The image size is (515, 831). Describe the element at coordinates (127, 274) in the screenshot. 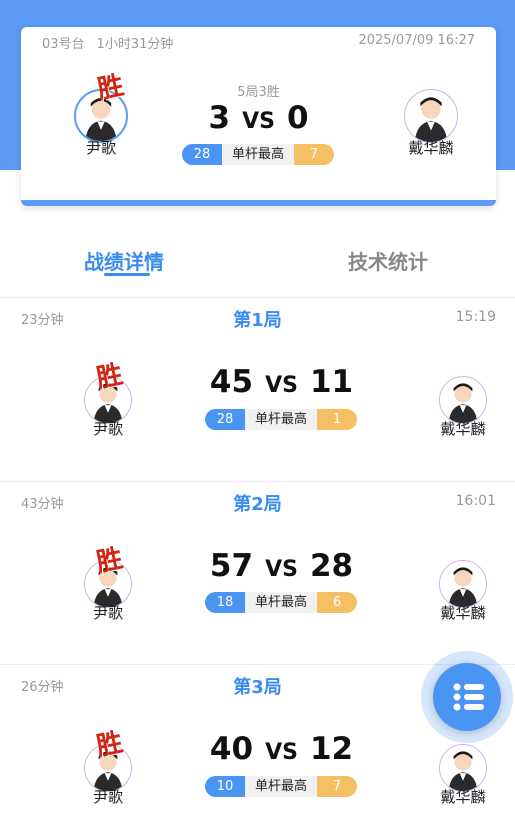

I see `active-tab-indicator` at that location.